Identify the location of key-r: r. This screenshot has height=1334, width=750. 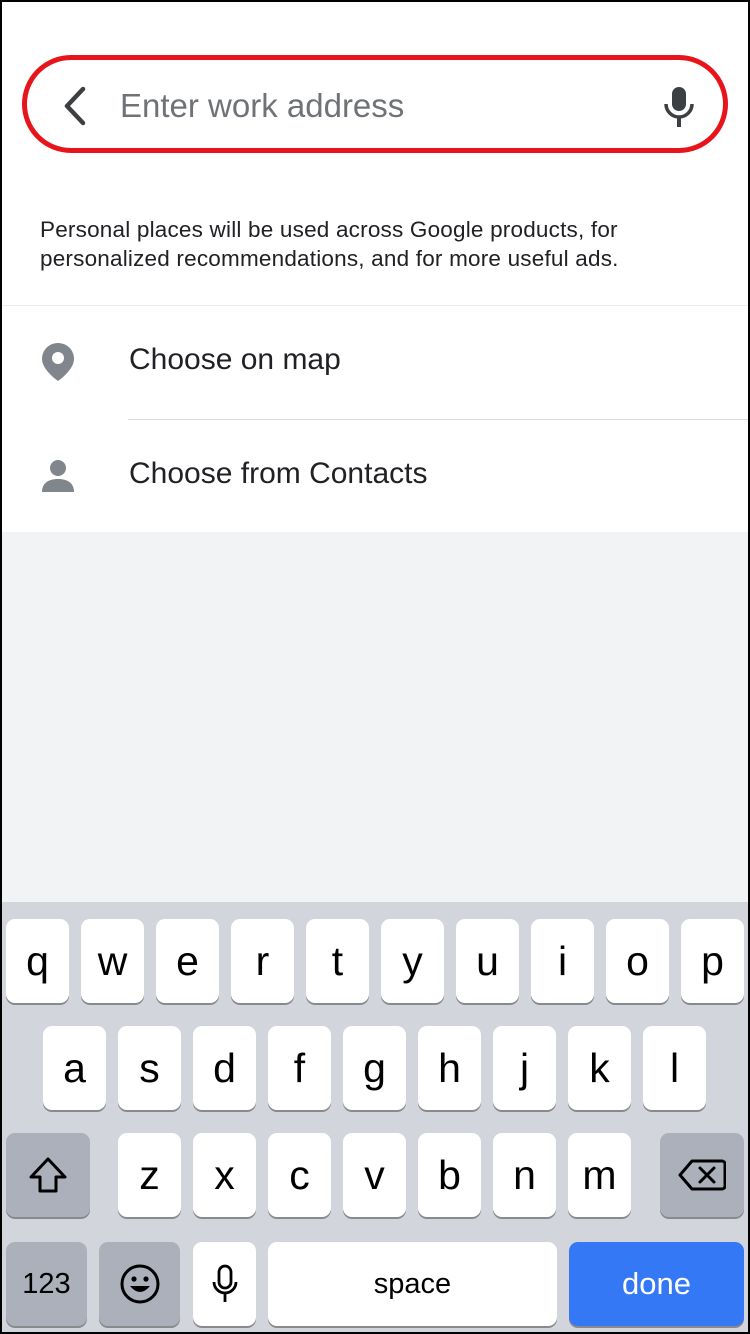
(262, 961).